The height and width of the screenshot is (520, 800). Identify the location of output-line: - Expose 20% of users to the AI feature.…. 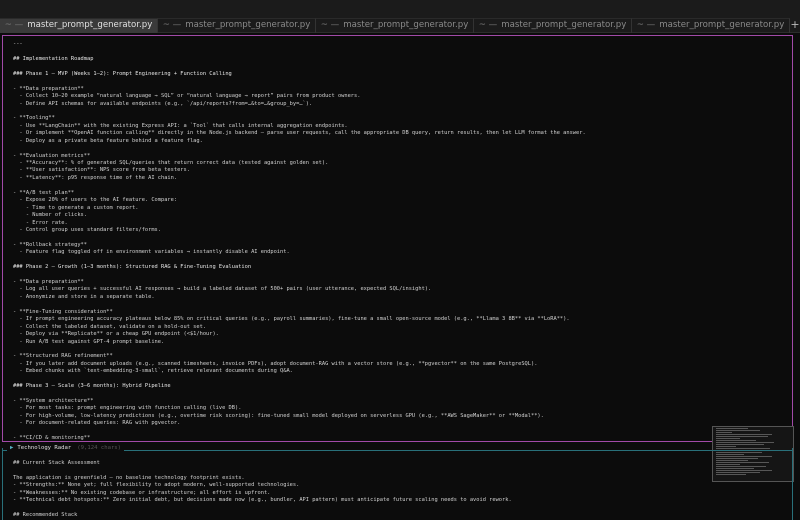
(95, 200).